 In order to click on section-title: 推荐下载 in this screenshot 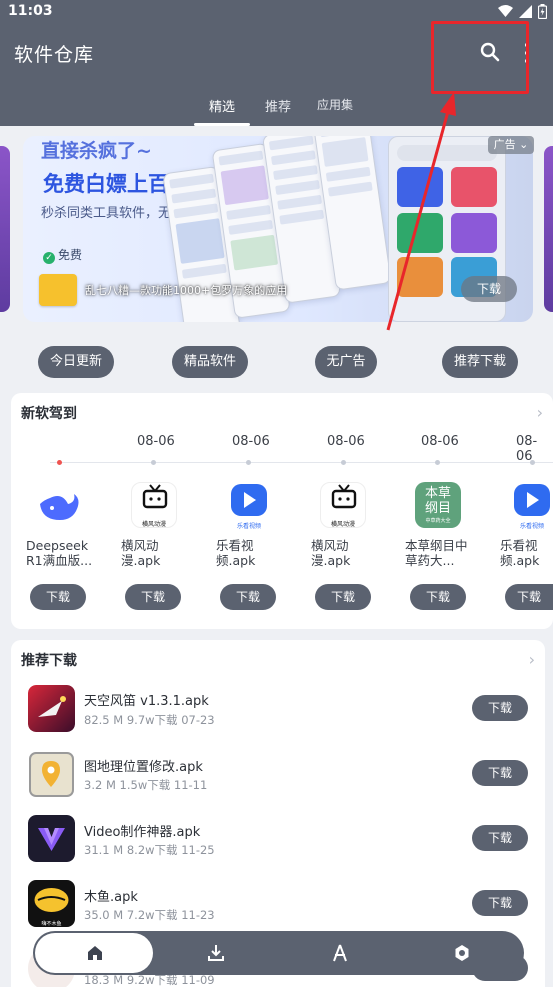, I will do `click(49, 661)`.